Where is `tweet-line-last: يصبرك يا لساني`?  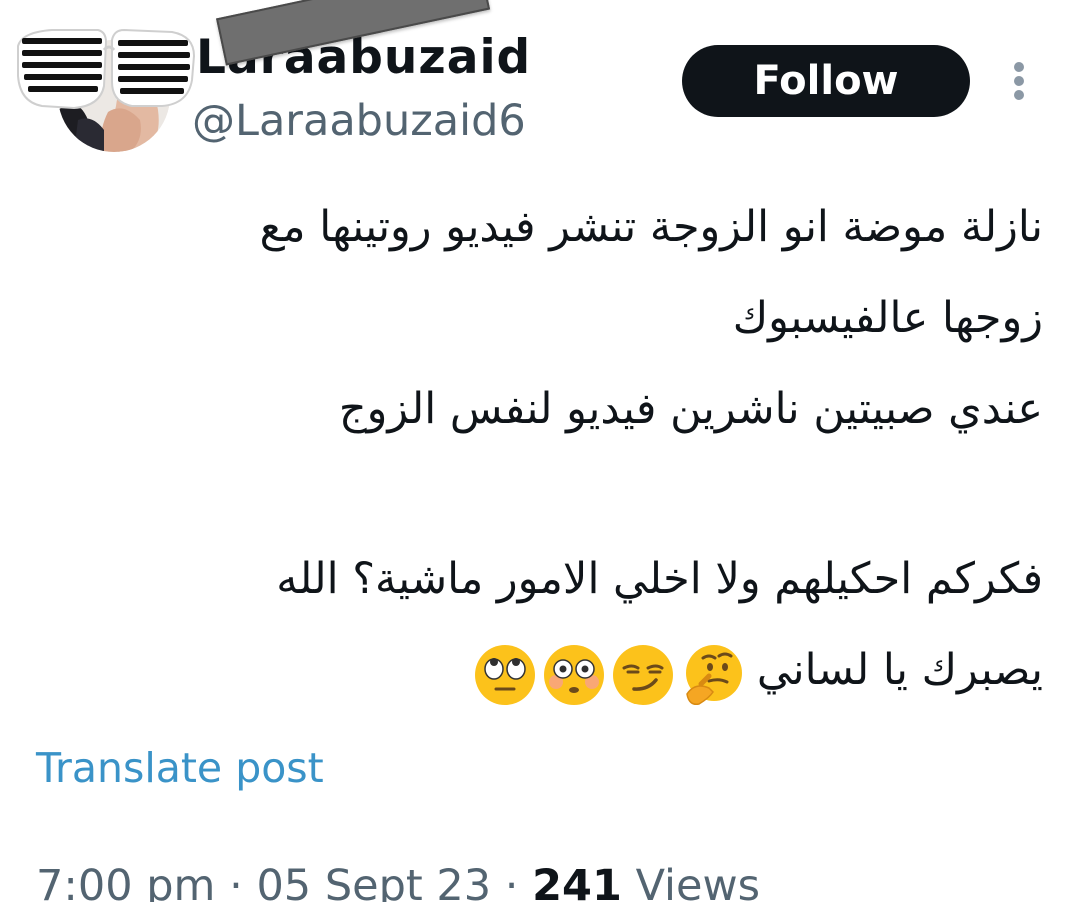 tweet-line-last: يصبرك يا لساني is located at coordinates (541, 670).